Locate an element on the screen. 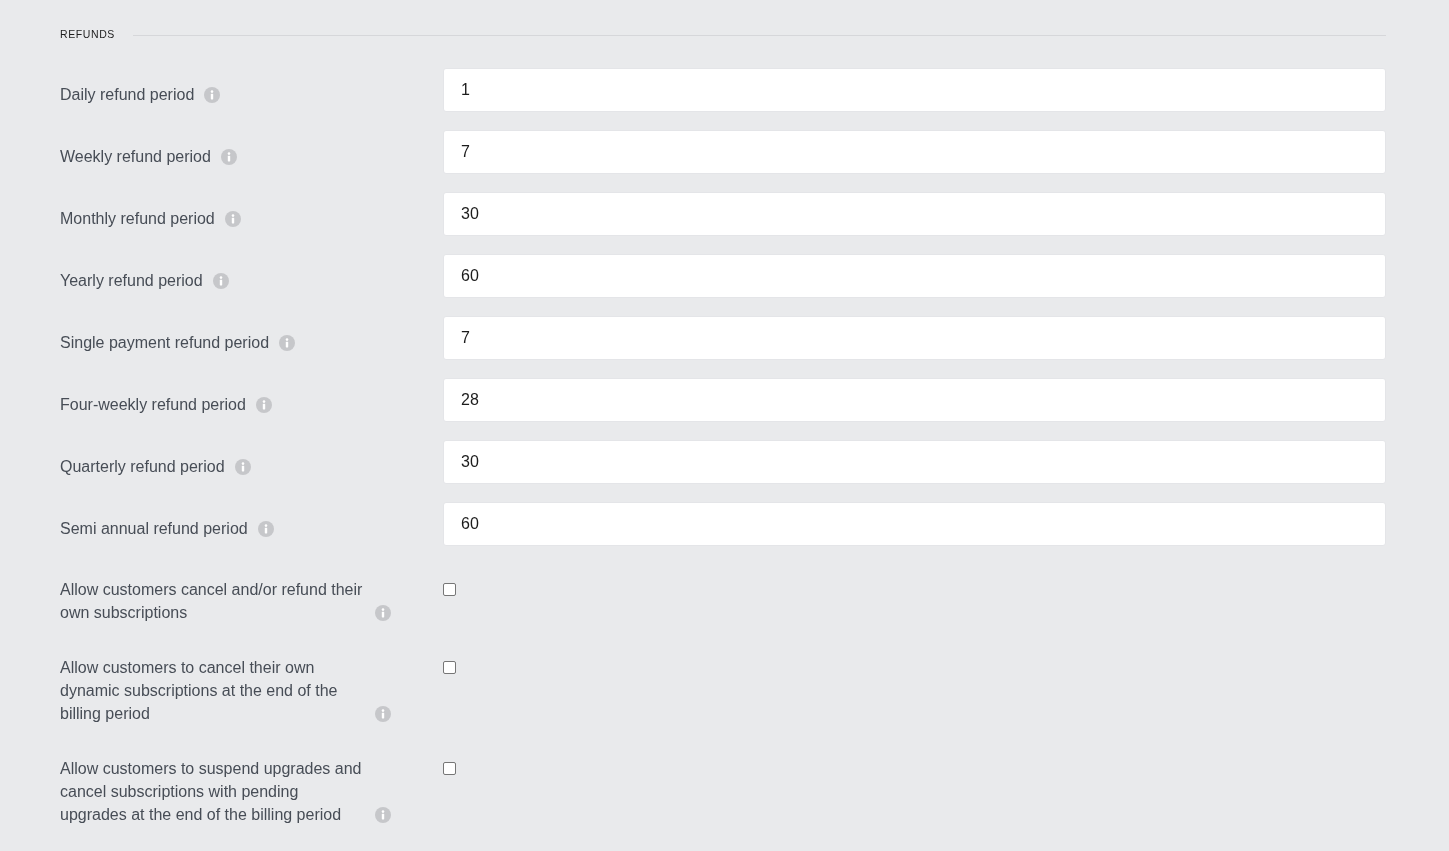  field-label: Weekly refund period is located at coordinates (135, 156).